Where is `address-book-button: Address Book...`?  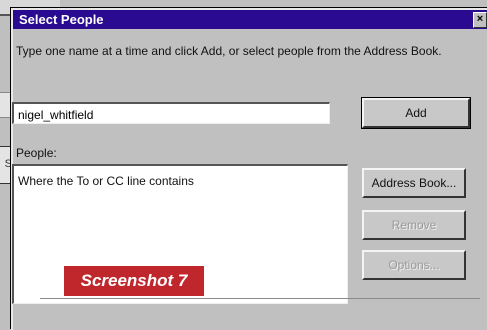
address-book-button: Address Book... is located at coordinates (414, 183).